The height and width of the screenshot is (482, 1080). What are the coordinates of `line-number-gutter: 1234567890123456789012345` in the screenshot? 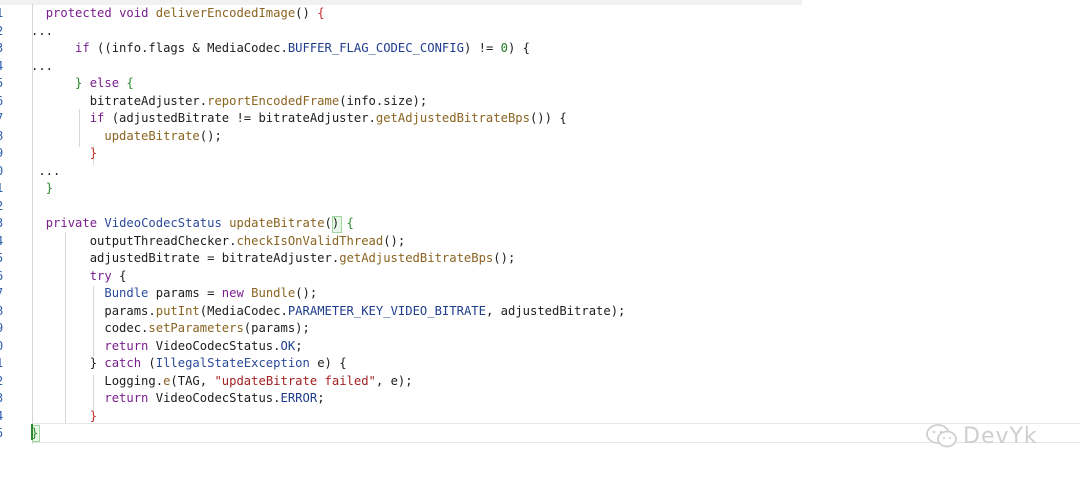 It's located at (11, 224).